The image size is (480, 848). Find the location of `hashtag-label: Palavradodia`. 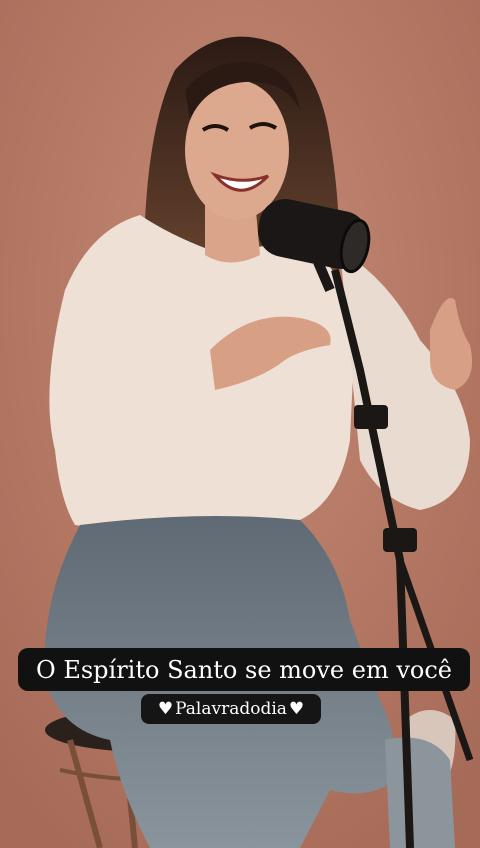

hashtag-label: Palavradodia is located at coordinates (231, 709).